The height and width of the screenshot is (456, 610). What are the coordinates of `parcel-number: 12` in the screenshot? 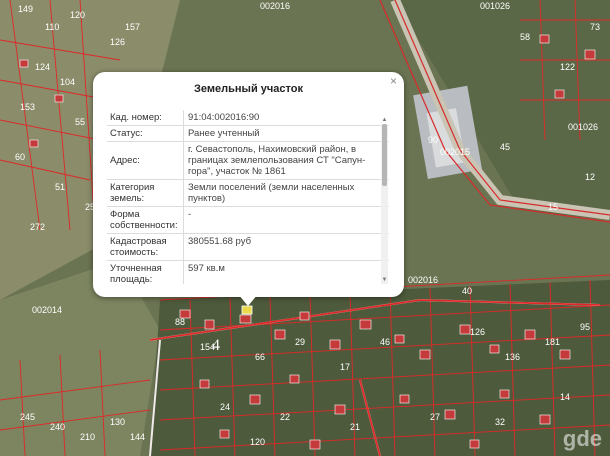 It's located at (590, 177).